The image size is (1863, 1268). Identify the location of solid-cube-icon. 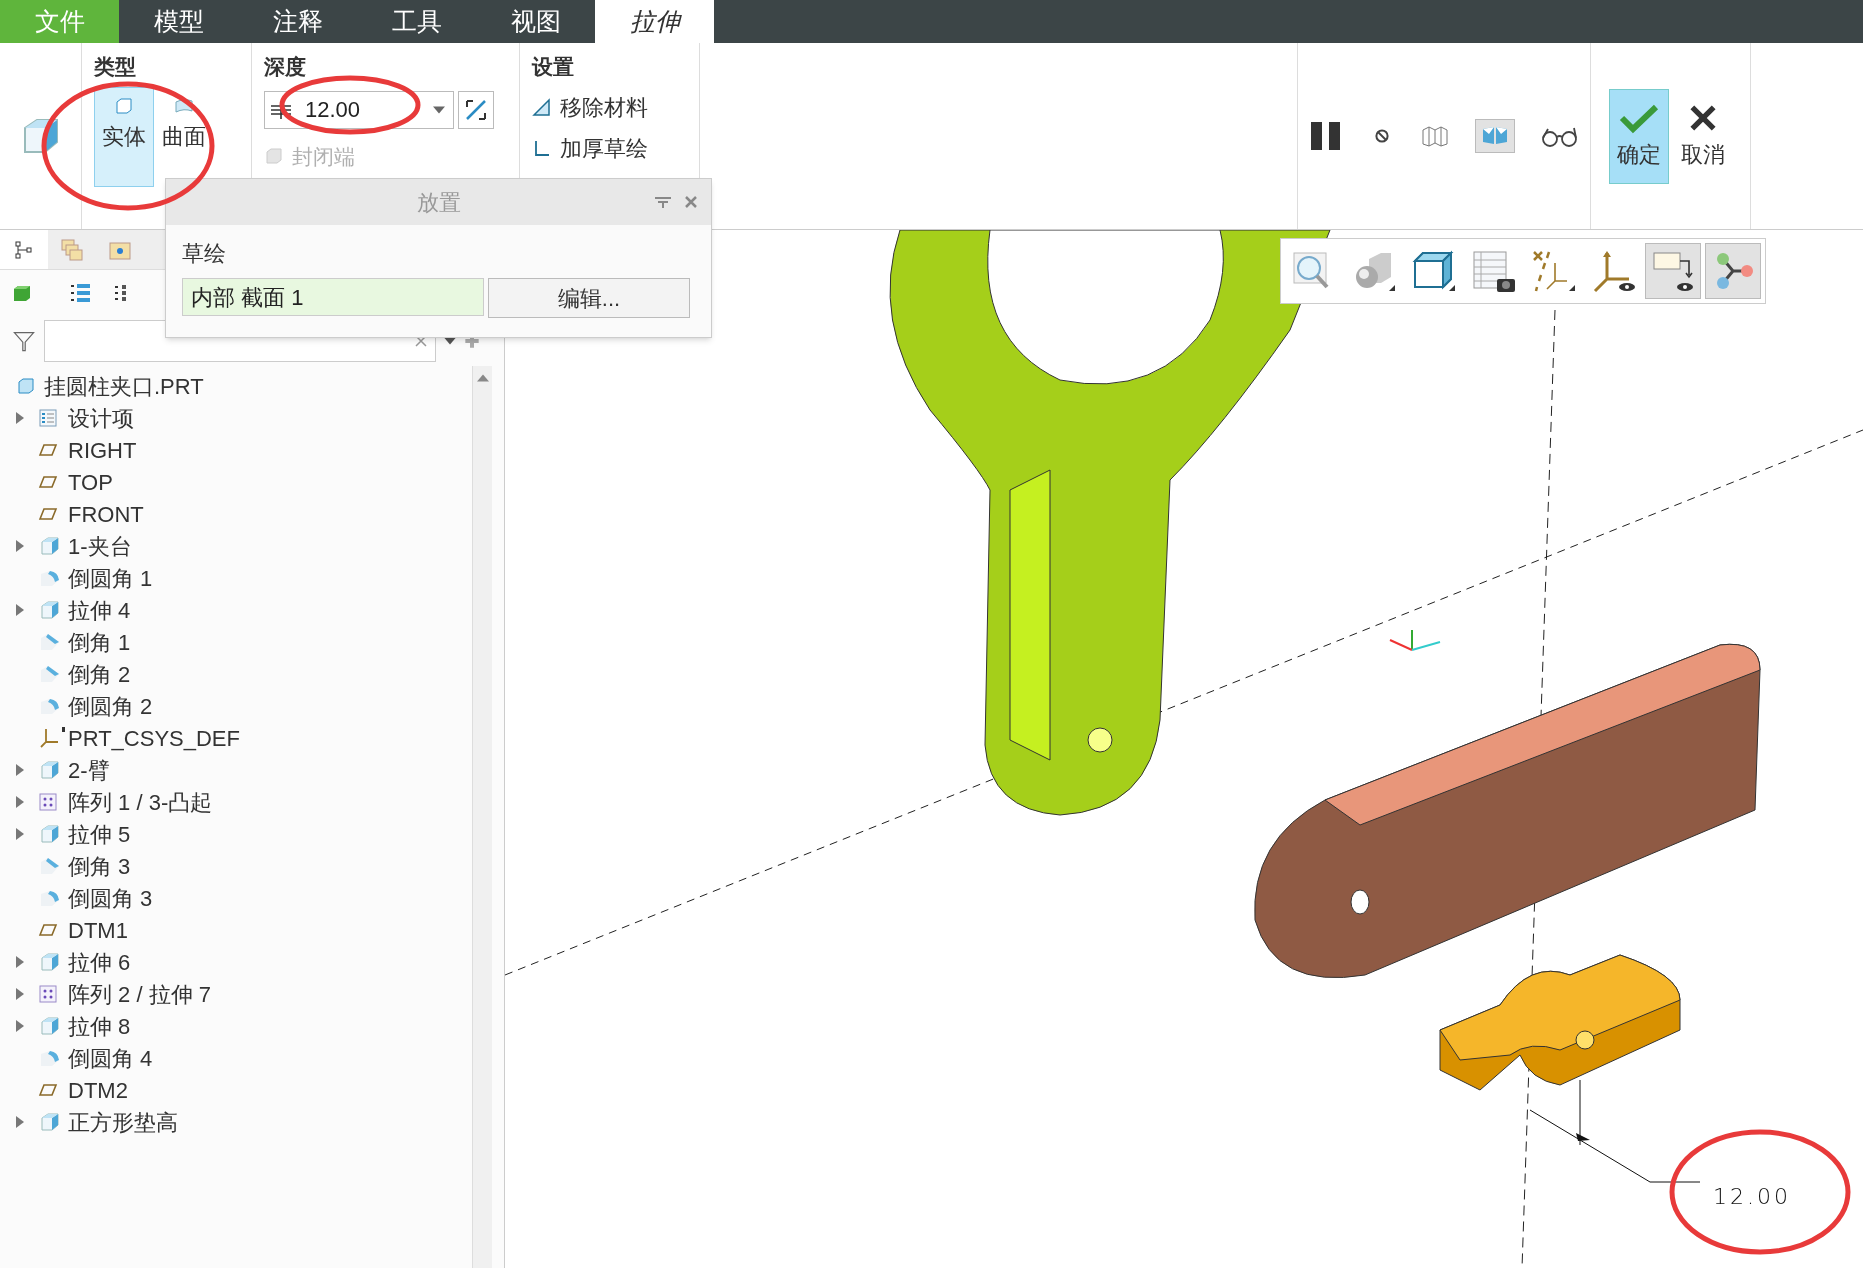
(22, 293).